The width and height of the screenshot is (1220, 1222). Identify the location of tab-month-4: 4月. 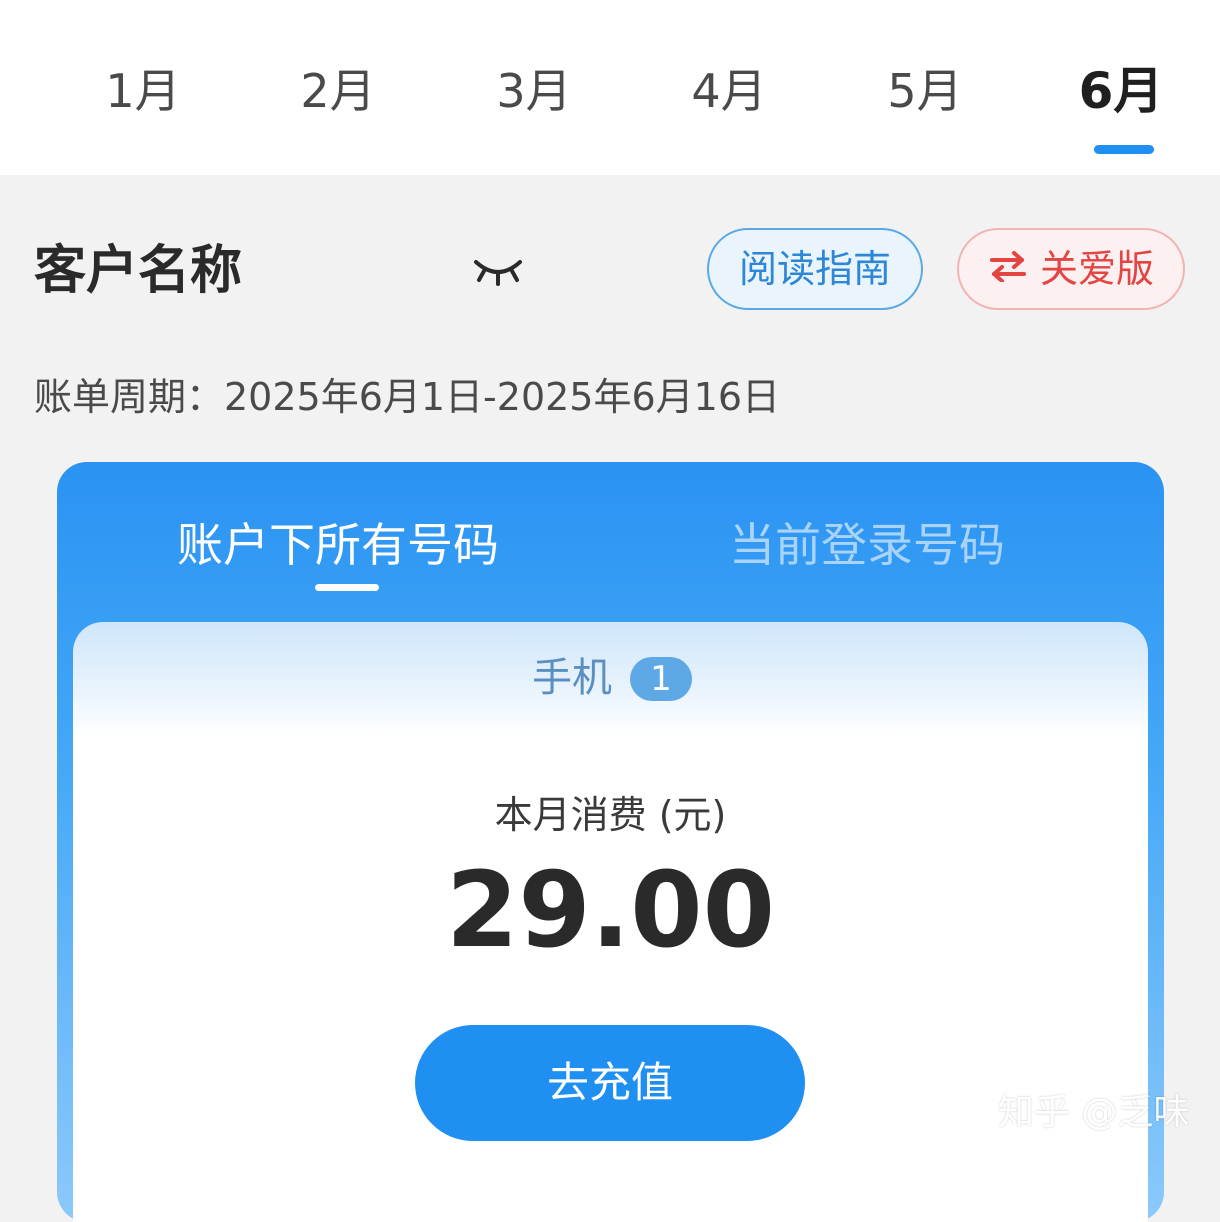
(729, 91).